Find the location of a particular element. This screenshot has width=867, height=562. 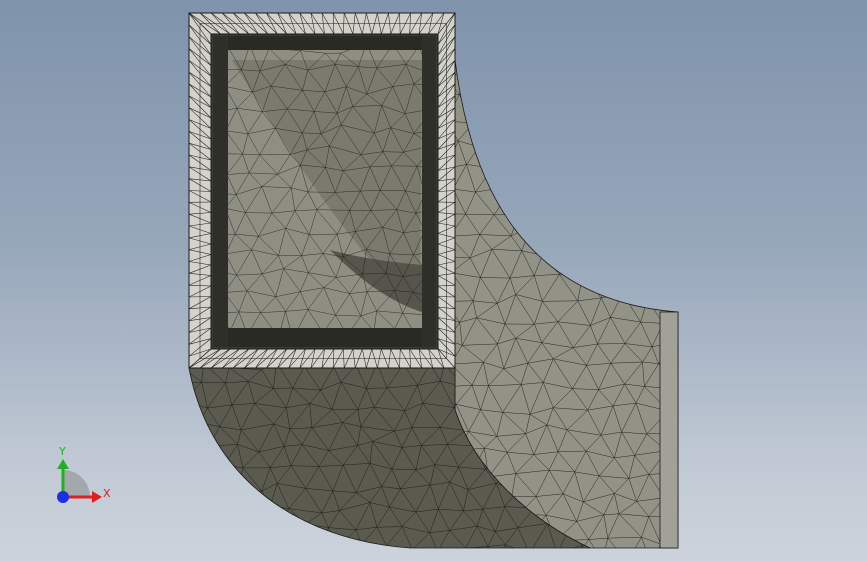

interior-rim-left is located at coordinates (220, 191).